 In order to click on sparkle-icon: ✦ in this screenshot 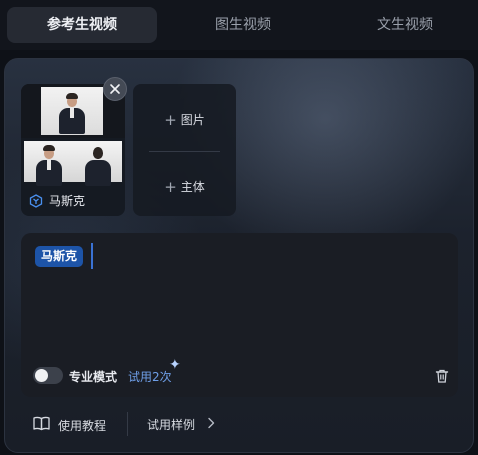, I will do `click(175, 365)`.